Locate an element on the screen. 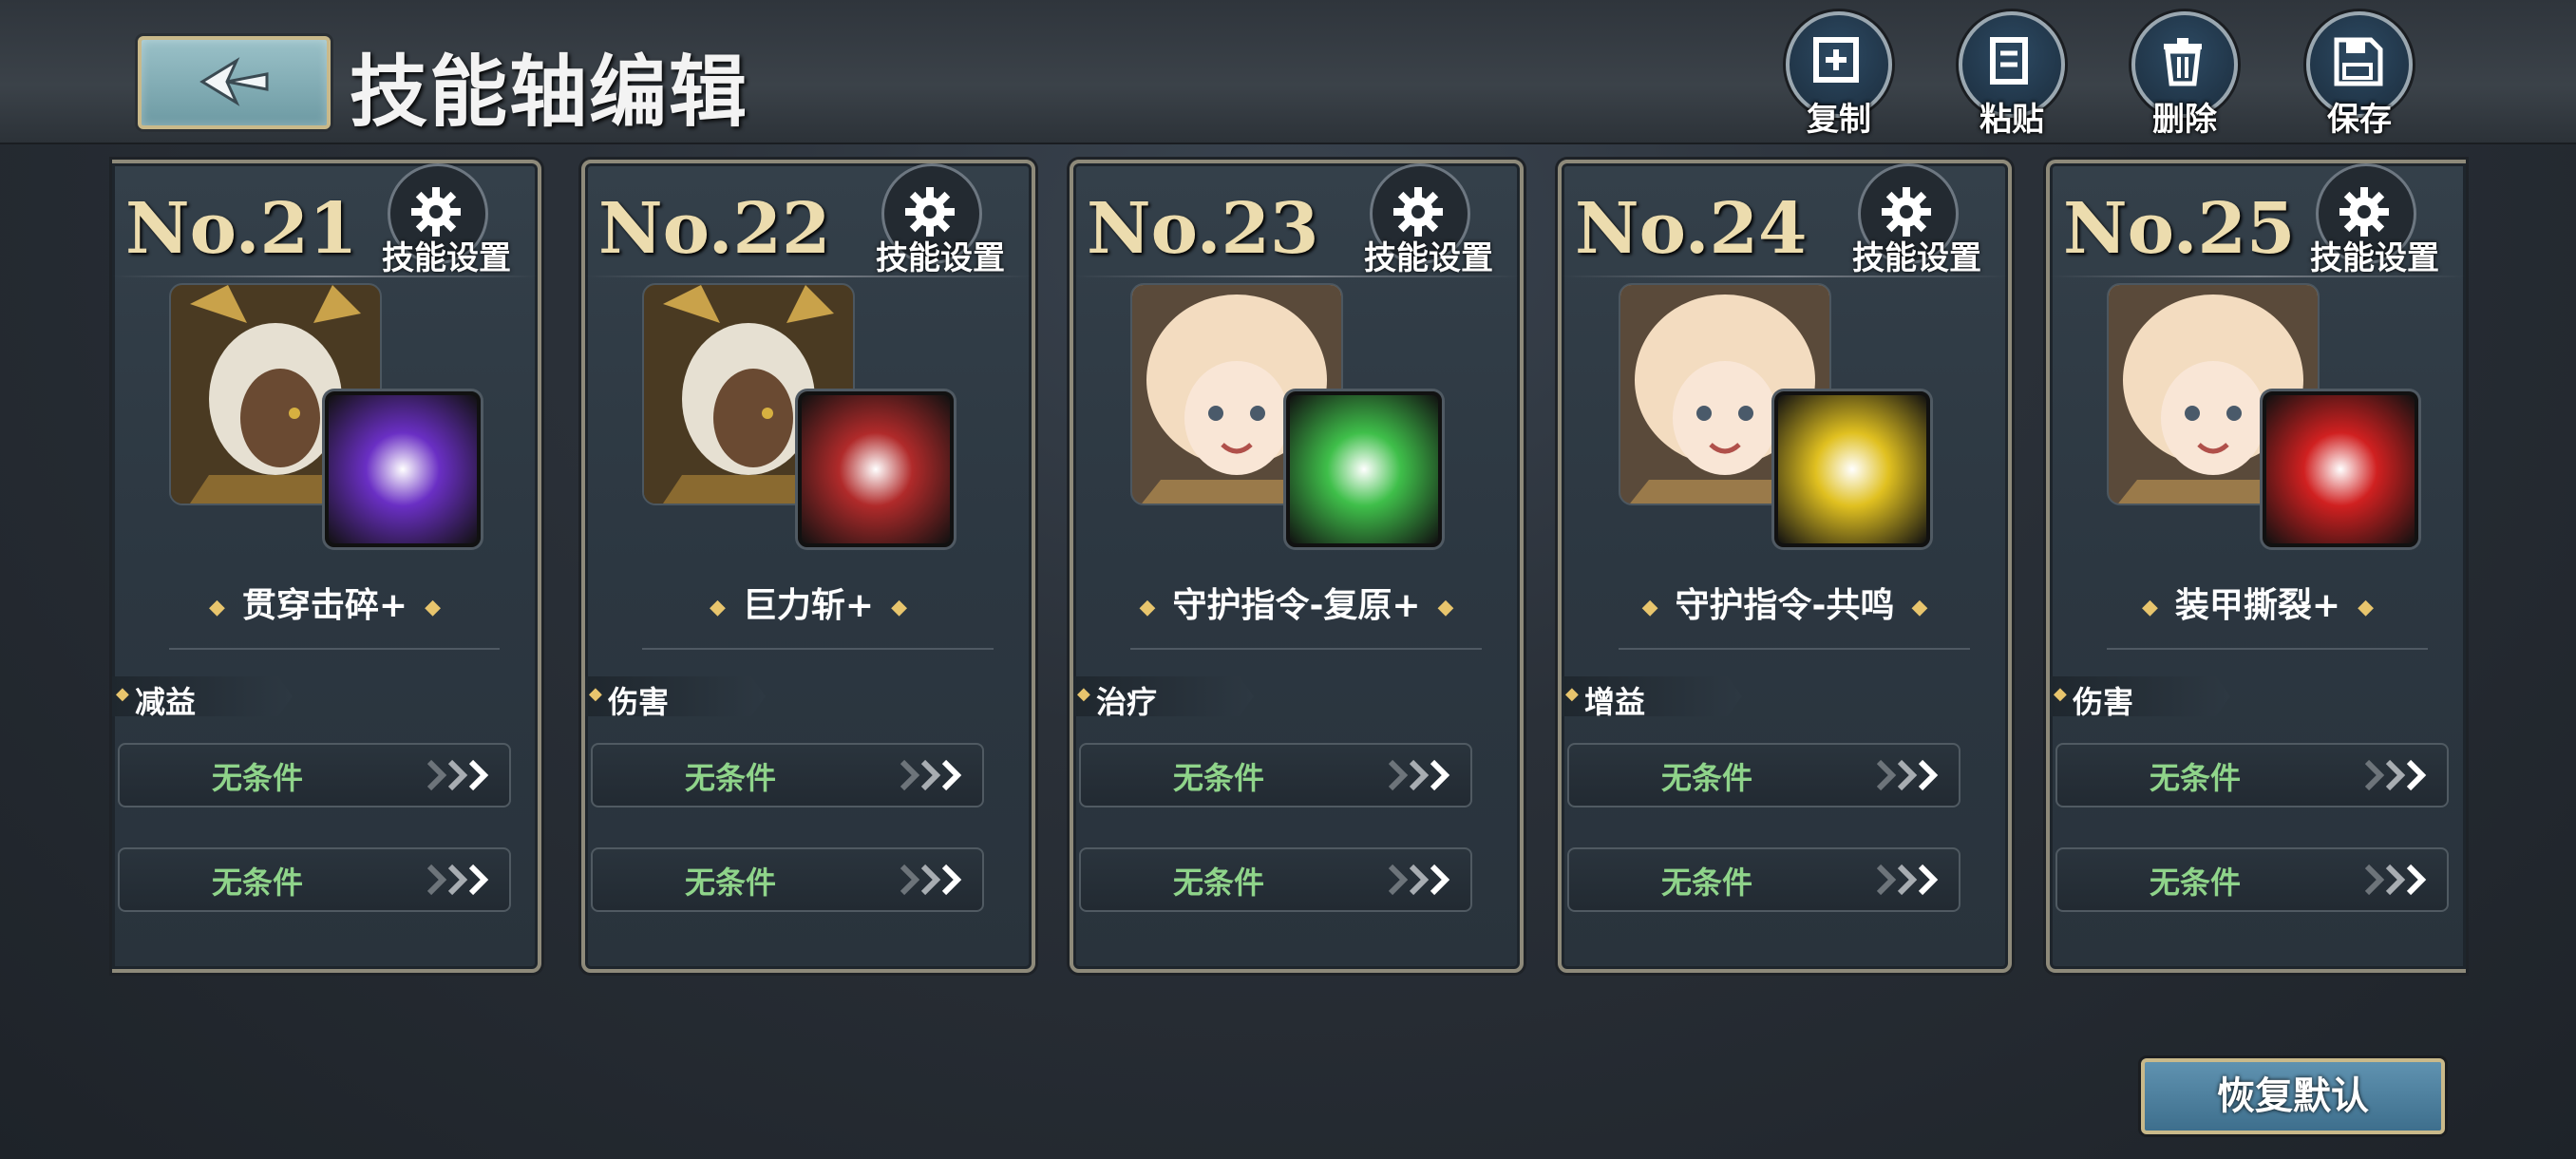 The height and width of the screenshot is (1159, 2576). card-number: No.23 is located at coordinates (1203, 229).